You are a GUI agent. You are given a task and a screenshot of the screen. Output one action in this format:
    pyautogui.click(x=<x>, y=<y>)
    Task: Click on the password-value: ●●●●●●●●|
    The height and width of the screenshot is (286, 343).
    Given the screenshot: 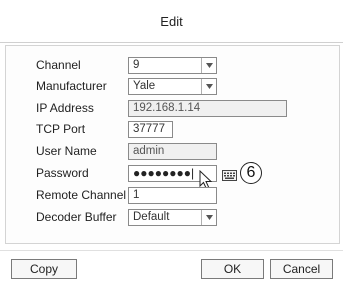 What is the action you would take?
    pyautogui.click(x=164, y=173)
    